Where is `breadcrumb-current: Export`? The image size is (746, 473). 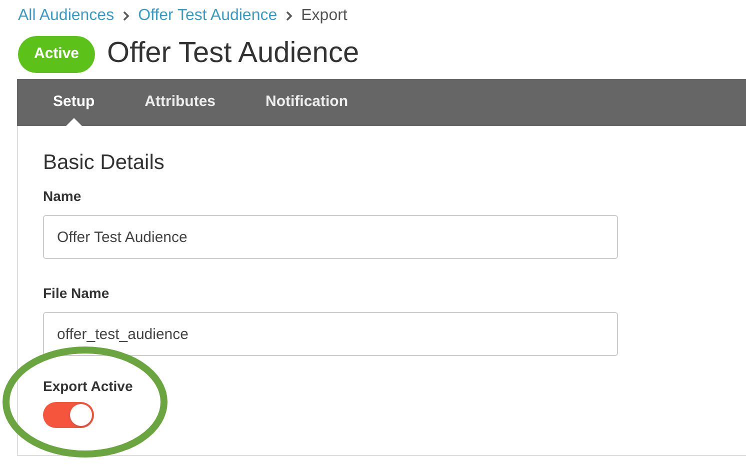 breadcrumb-current: Export is located at coordinates (324, 16).